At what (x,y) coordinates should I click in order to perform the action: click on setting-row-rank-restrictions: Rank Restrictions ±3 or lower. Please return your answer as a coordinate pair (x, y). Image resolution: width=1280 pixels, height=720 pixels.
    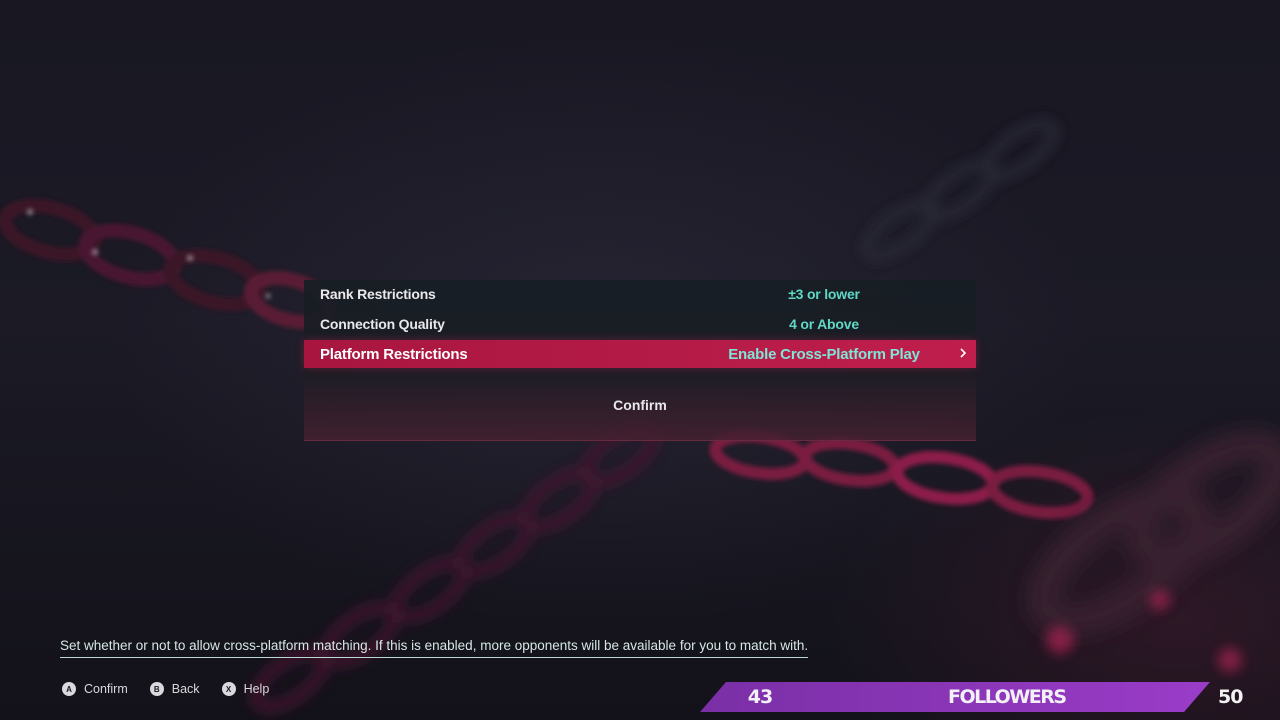
    Looking at the image, I should click on (640, 294).